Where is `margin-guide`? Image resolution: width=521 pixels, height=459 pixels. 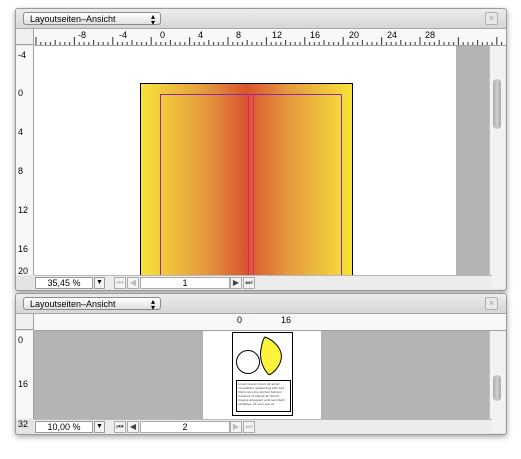
margin-guide is located at coordinates (251, 184).